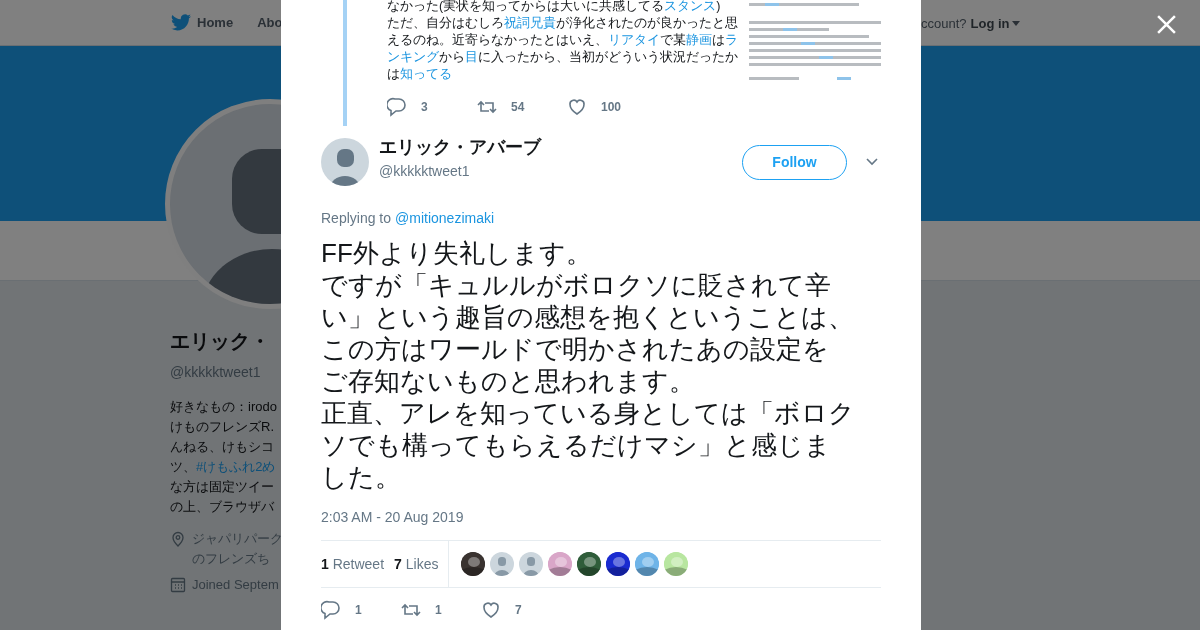  I want to click on retweet-count: 1, so click(438, 610).